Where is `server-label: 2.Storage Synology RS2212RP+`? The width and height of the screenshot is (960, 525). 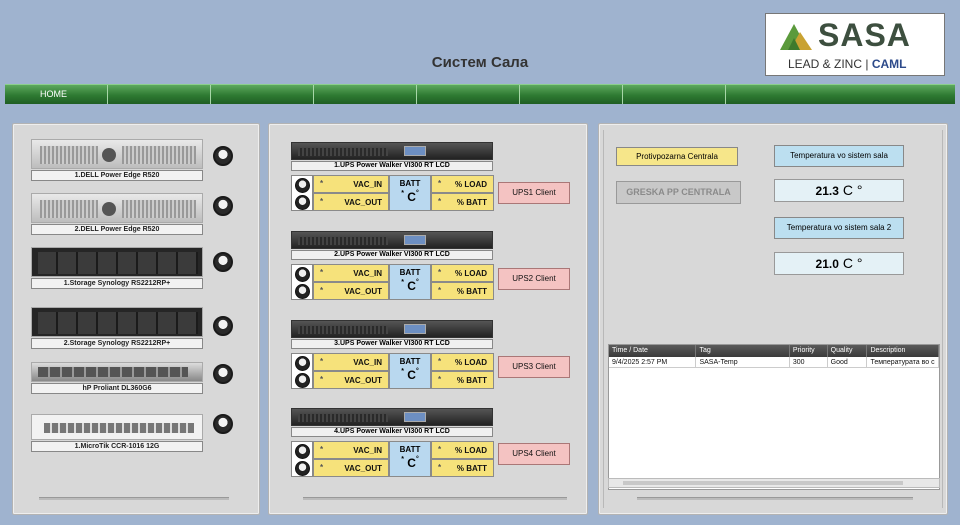 server-label: 2.Storage Synology RS2212RP+ is located at coordinates (117, 343).